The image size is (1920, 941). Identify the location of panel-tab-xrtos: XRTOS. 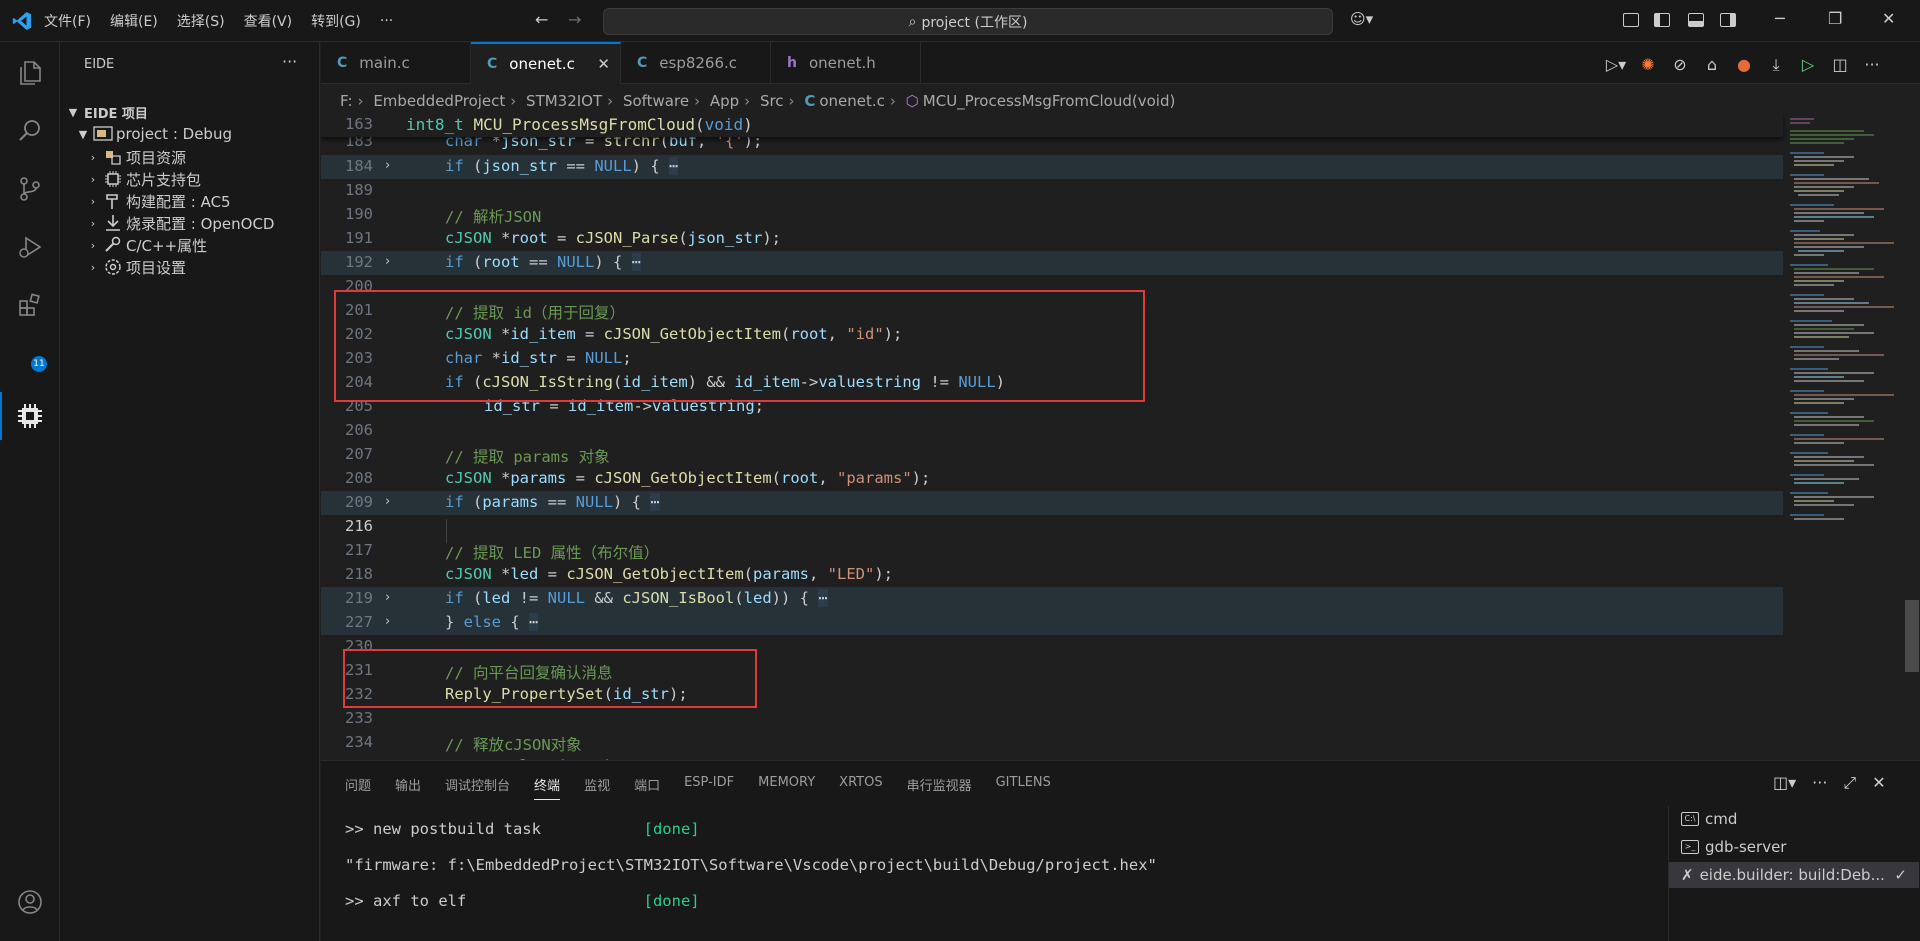
(860, 787).